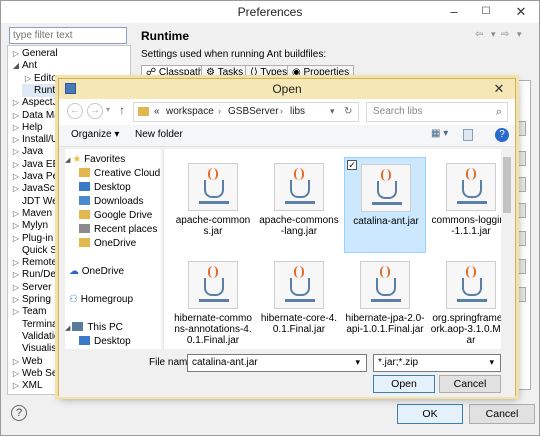  Describe the element at coordinates (34, 53) in the screenshot. I see `tree-item: ▷ General` at that location.